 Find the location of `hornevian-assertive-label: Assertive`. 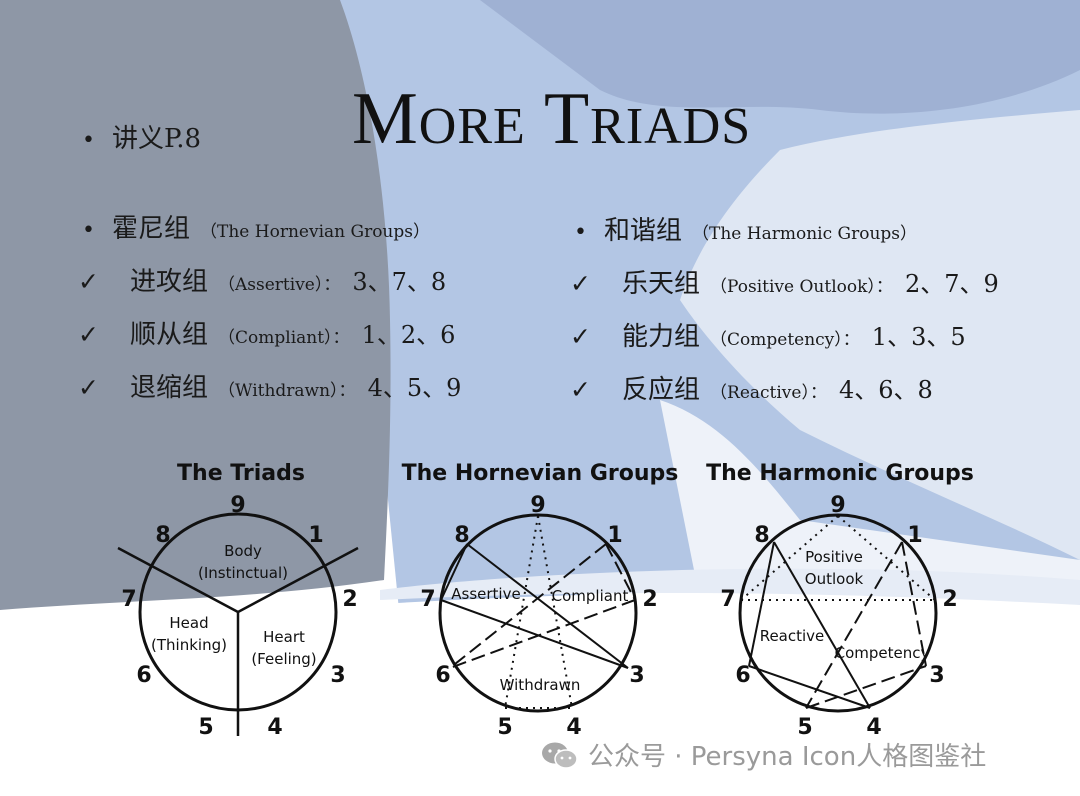

hornevian-assertive-label: Assertive is located at coordinates (485, 594).